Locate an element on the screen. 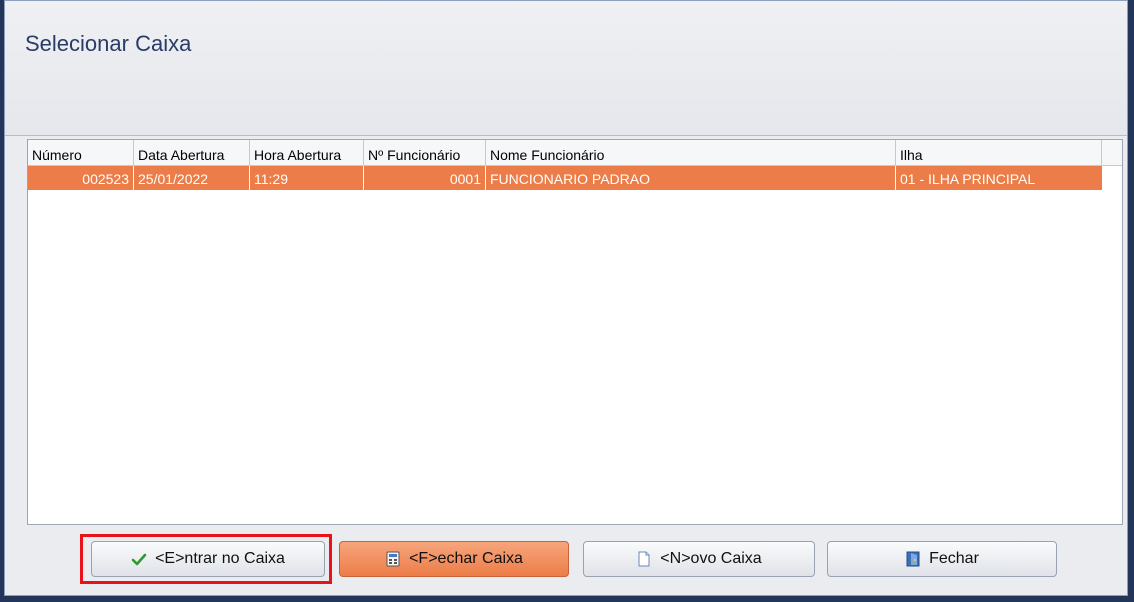 This screenshot has width=1134, height=602. enter-register-label: <E>ntrar no Caixa is located at coordinates (220, 558).